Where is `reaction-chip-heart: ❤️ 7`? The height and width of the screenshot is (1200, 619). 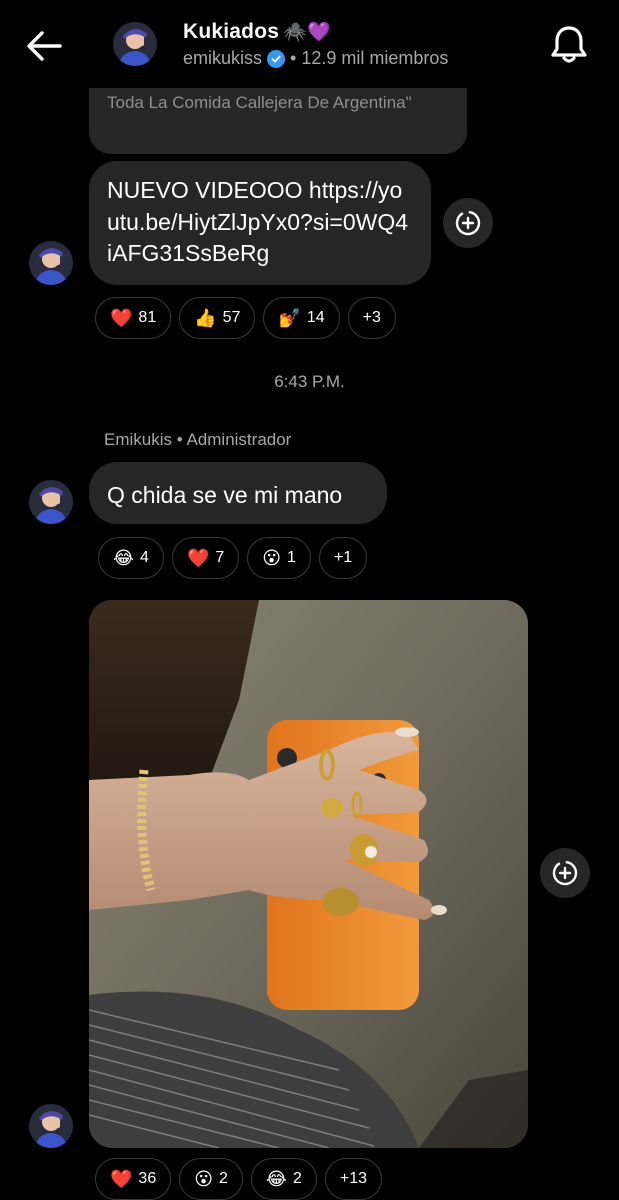 reaction-chip-heart: ❤️ 7 is located at coordinates (205, 558).